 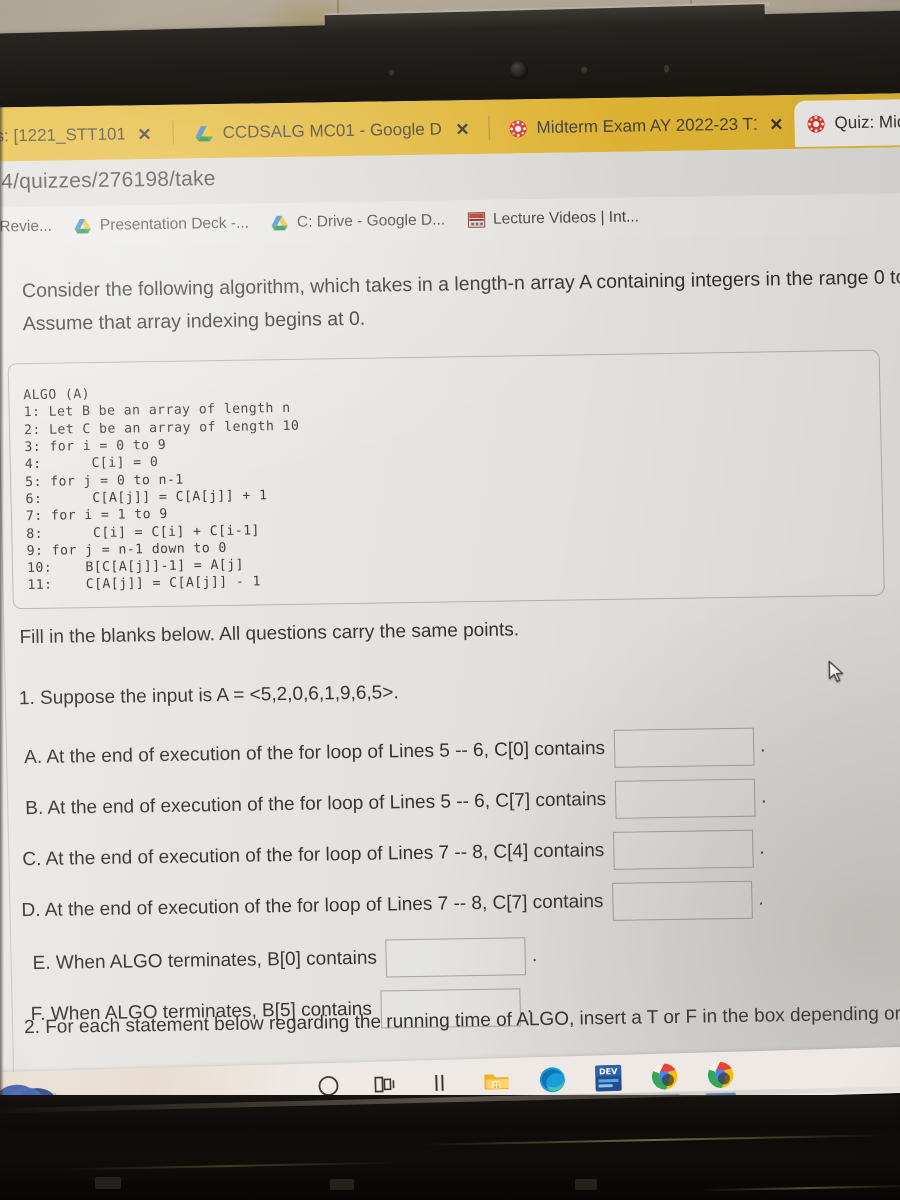 I want to click on subquestion-e-period: ., so click(x=534, y=956).